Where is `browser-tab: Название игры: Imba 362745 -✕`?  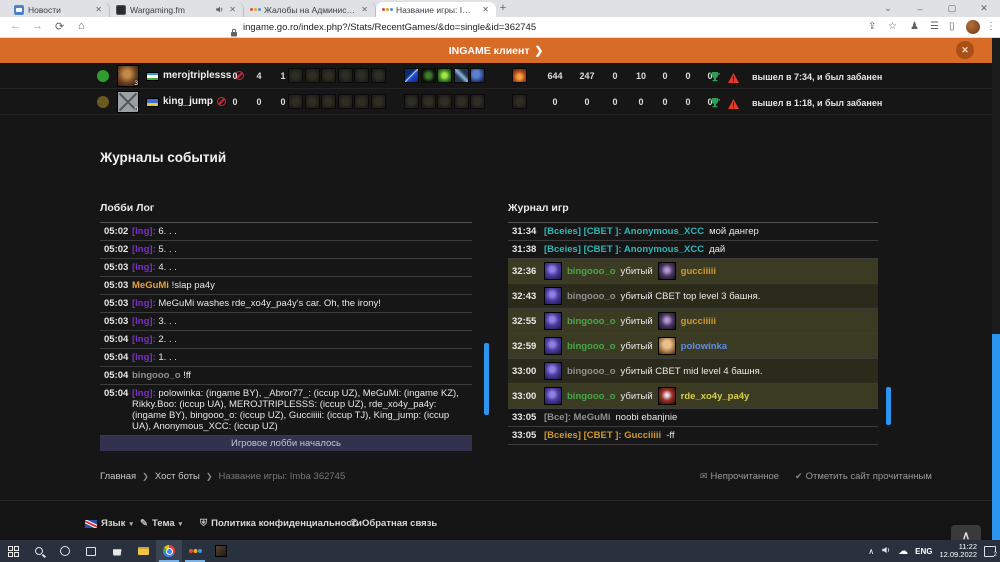
browser-tab: Название игры: Imba 362745 -✕ is located at coordinates (436, 9).